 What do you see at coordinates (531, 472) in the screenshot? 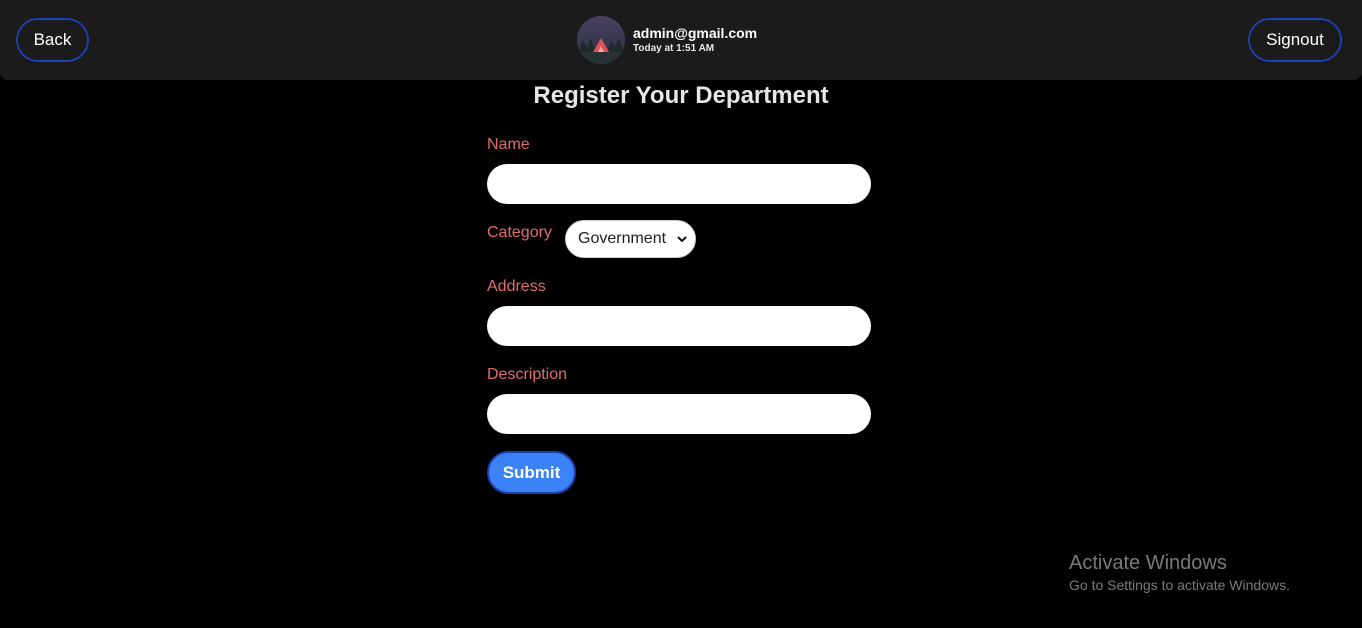
I see `submit-button: Submit` at bounding box center [531, 472].